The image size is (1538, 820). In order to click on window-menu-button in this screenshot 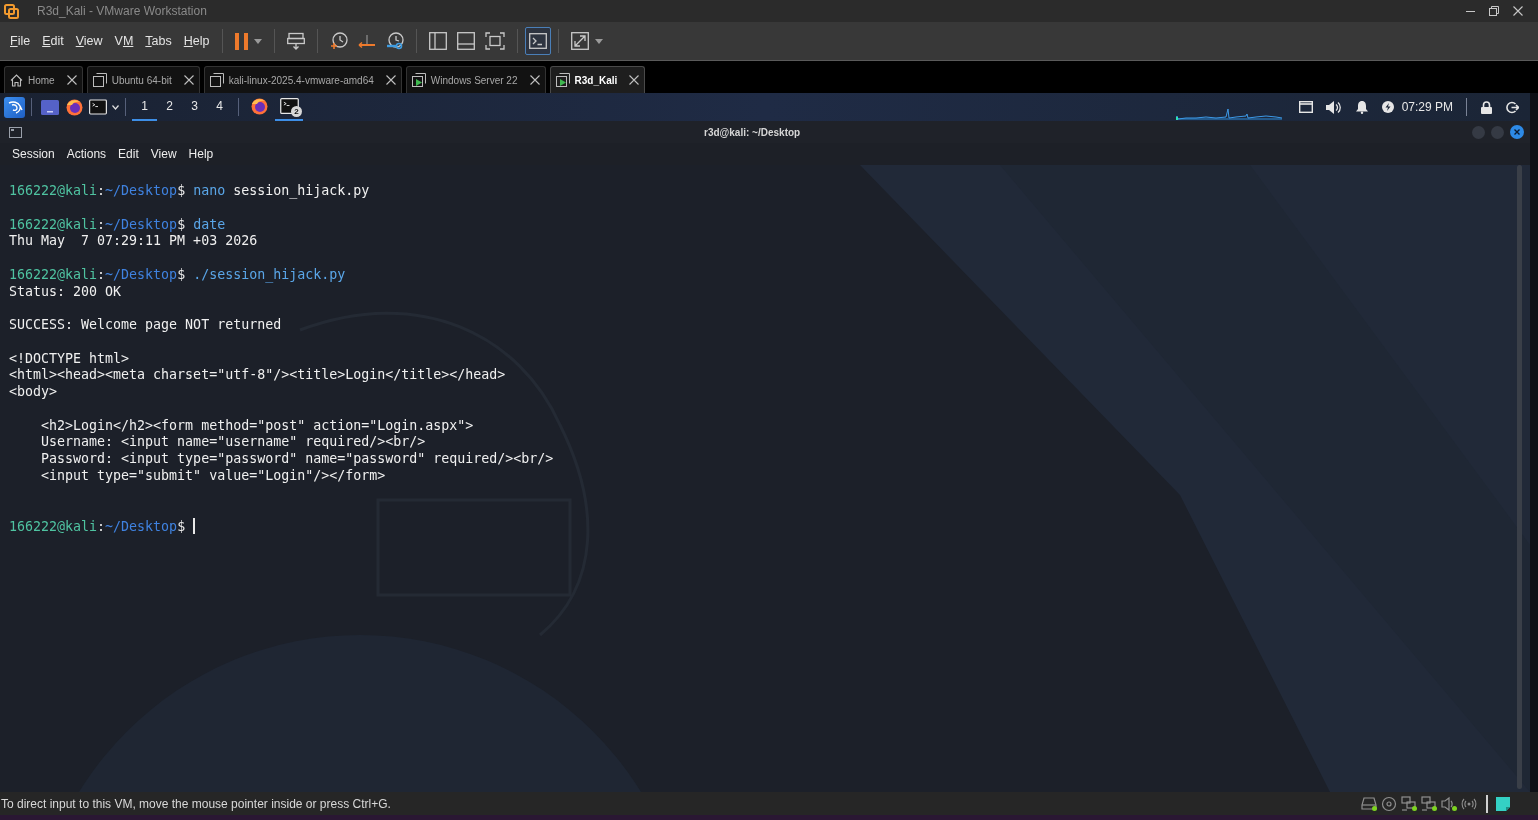, I will do `click(15, 132)`.